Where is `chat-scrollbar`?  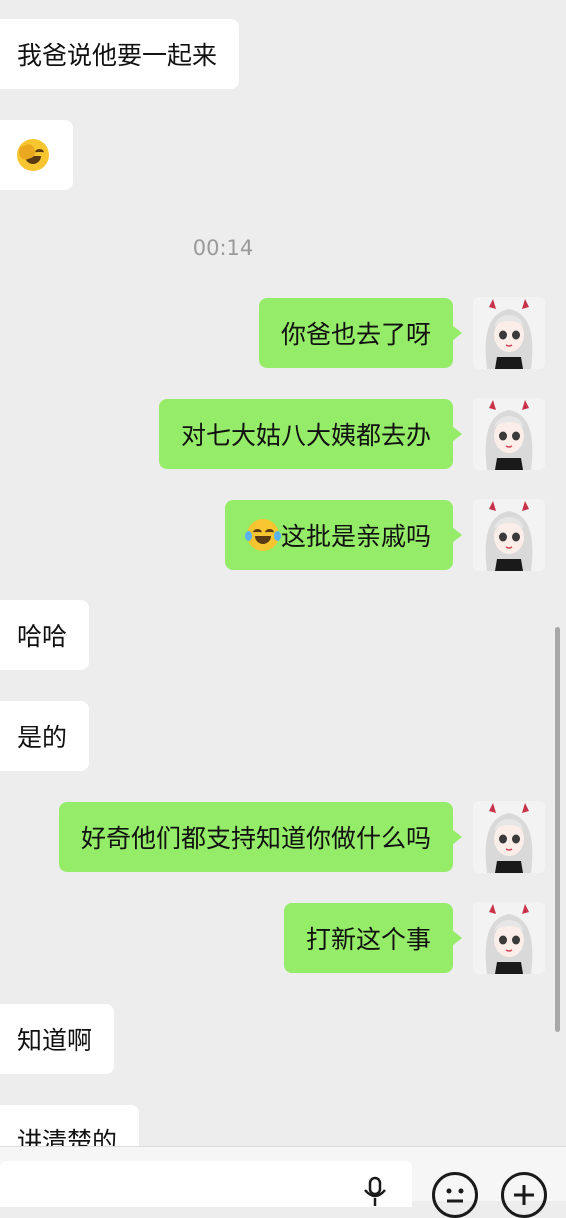
chat-scrollbar is located at coordinates (557, 829).